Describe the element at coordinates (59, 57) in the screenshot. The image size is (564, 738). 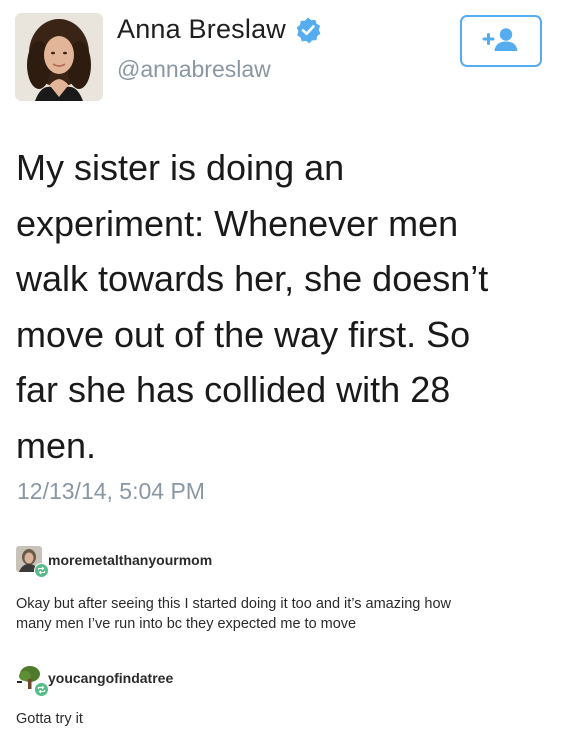
I see `author-avatar` at that location.